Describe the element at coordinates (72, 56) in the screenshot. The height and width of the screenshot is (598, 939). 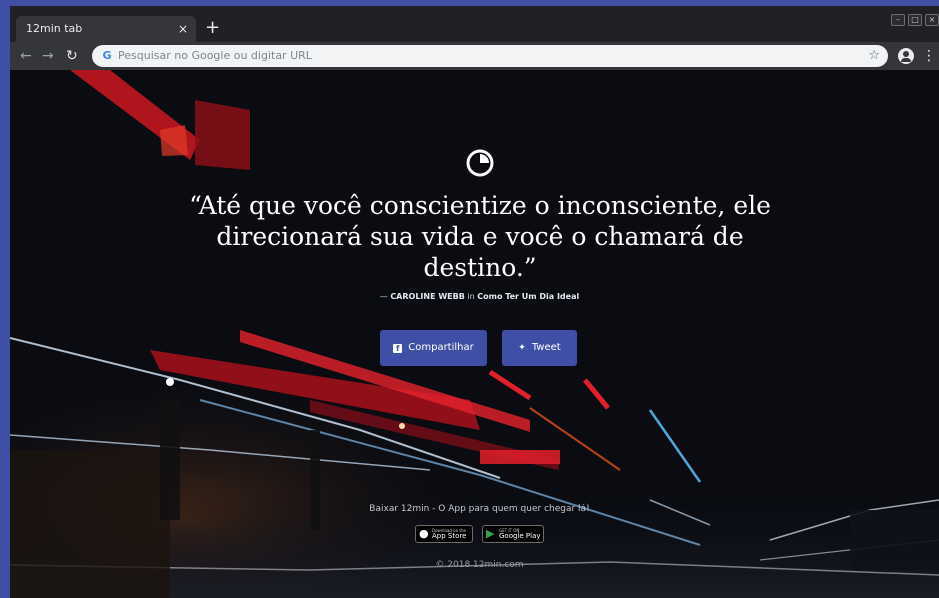
I see `reload-icon: ↻` at that location.